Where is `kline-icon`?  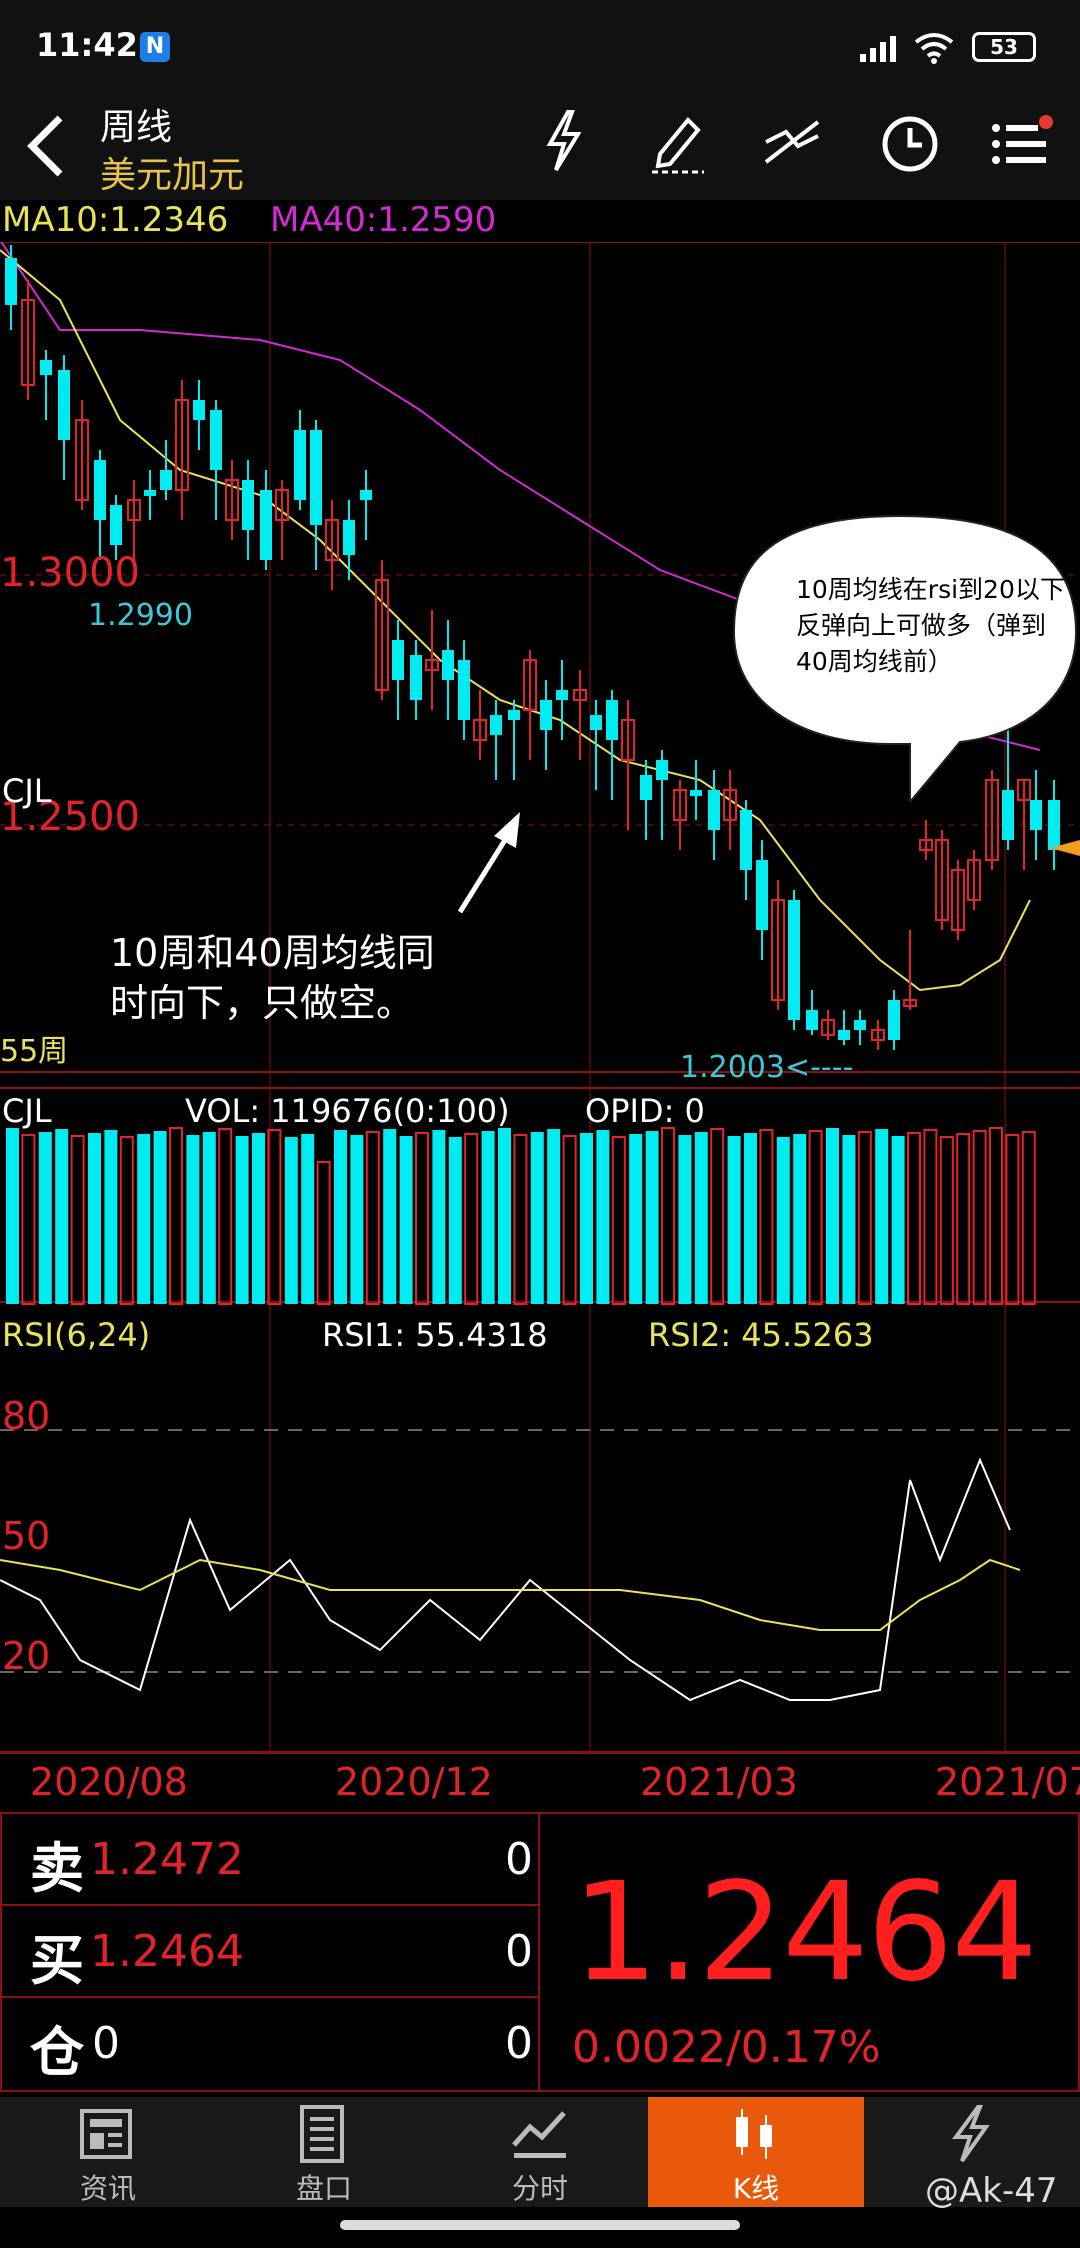
kline-icon is located at coordinates (754, 2134).